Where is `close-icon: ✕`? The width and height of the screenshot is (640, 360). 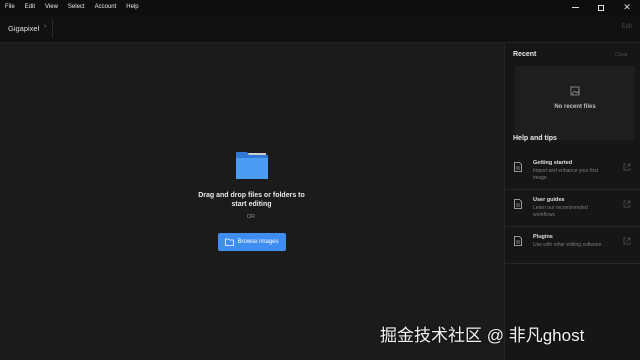 close-icon: ✕ is located at coordinates (627, 7).